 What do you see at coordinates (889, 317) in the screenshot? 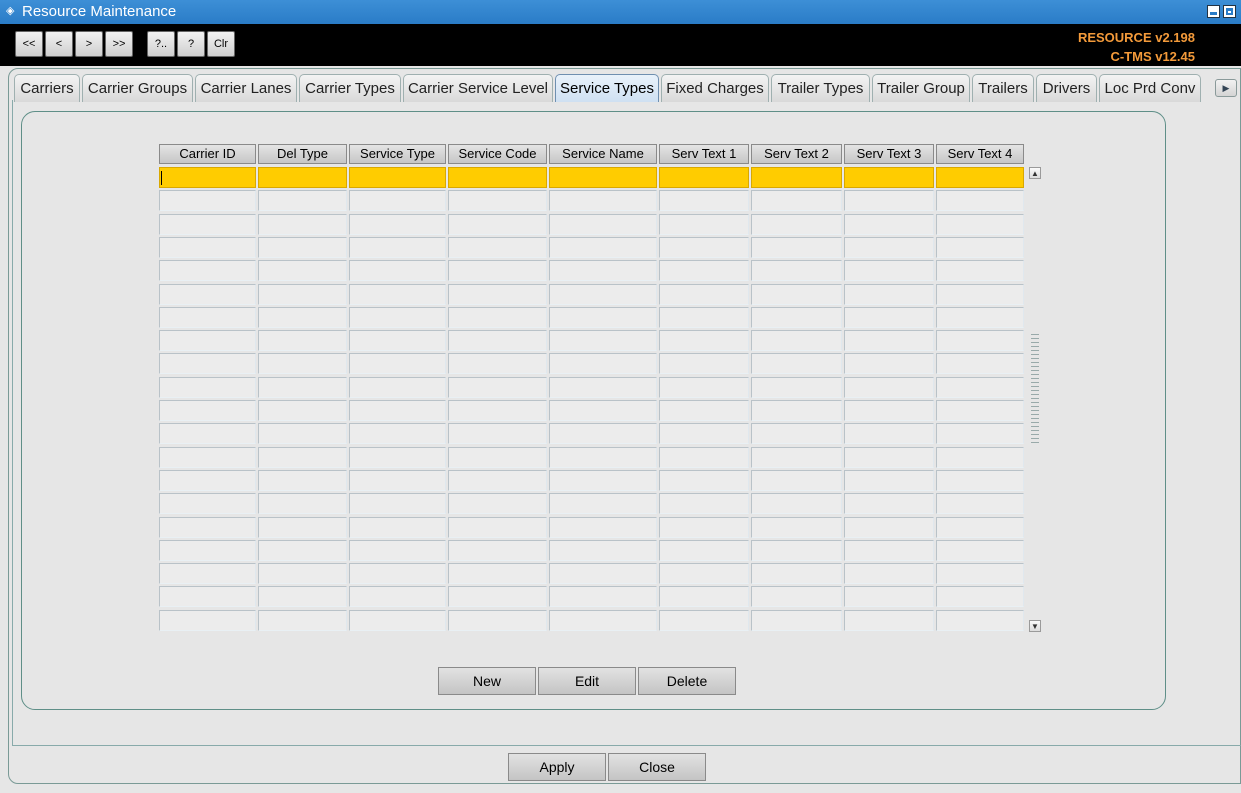
I see `grid-cell-r6-c7` at bounding box center [889, 317].